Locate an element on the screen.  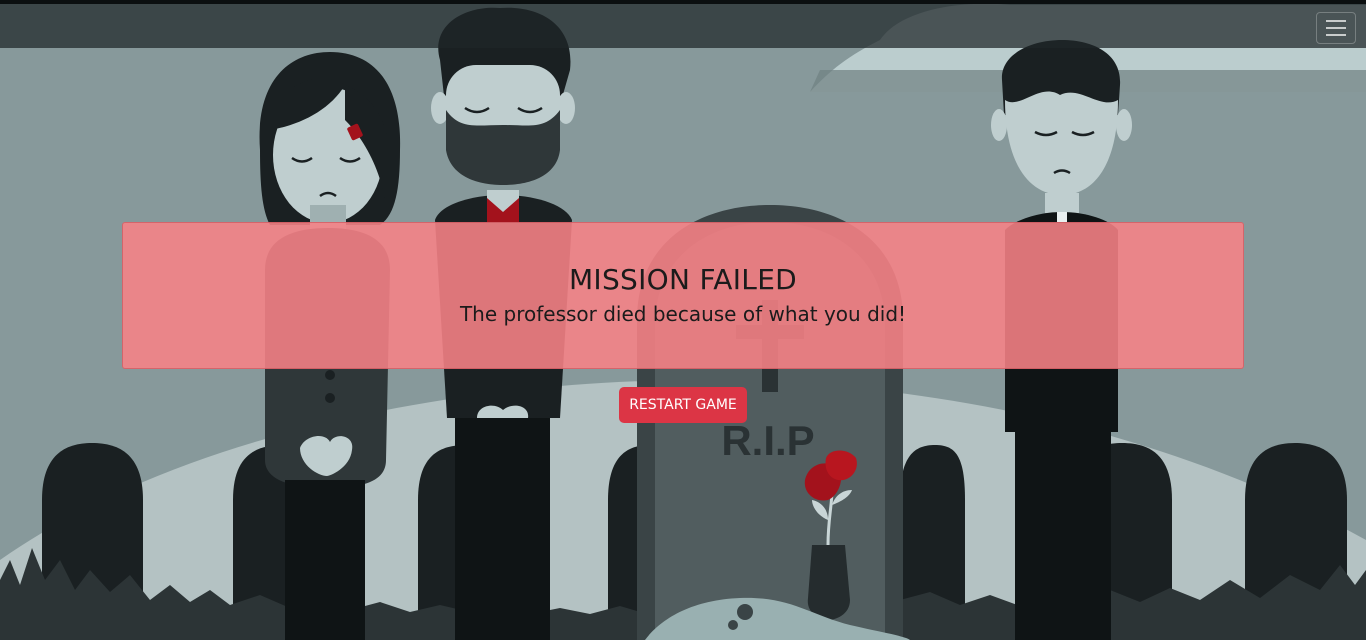
restart-game-button: RESTART GAME is located at coordinates (683, 405).